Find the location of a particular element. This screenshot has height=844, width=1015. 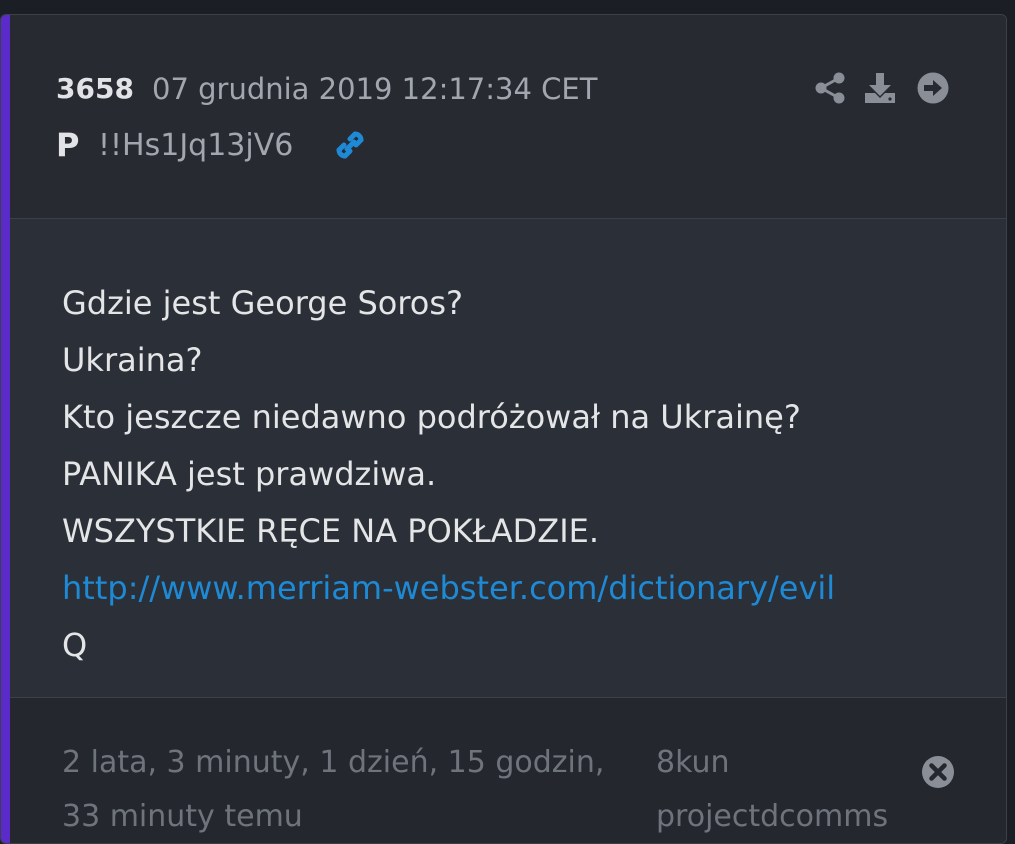

post-line: Ukraina? is located at coordinates (132, 360).